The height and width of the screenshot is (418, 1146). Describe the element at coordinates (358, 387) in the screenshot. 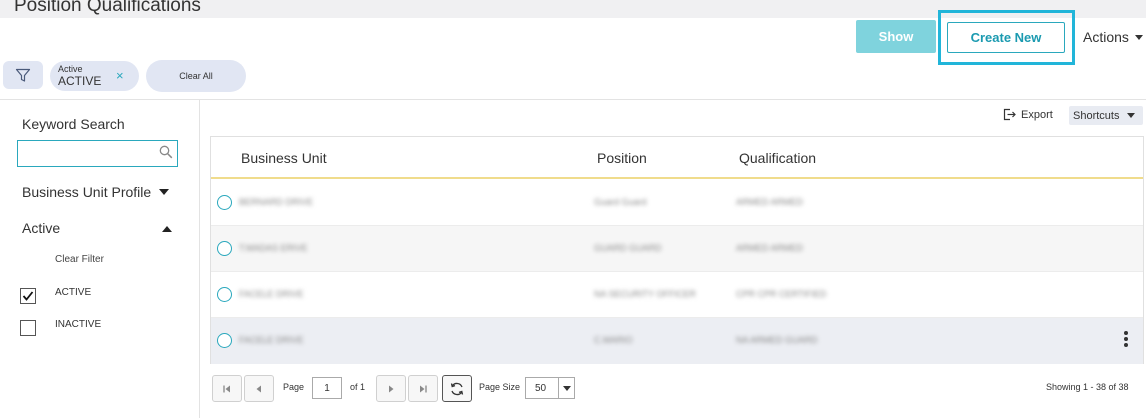

I see `page-of-label: of 1` at that location.